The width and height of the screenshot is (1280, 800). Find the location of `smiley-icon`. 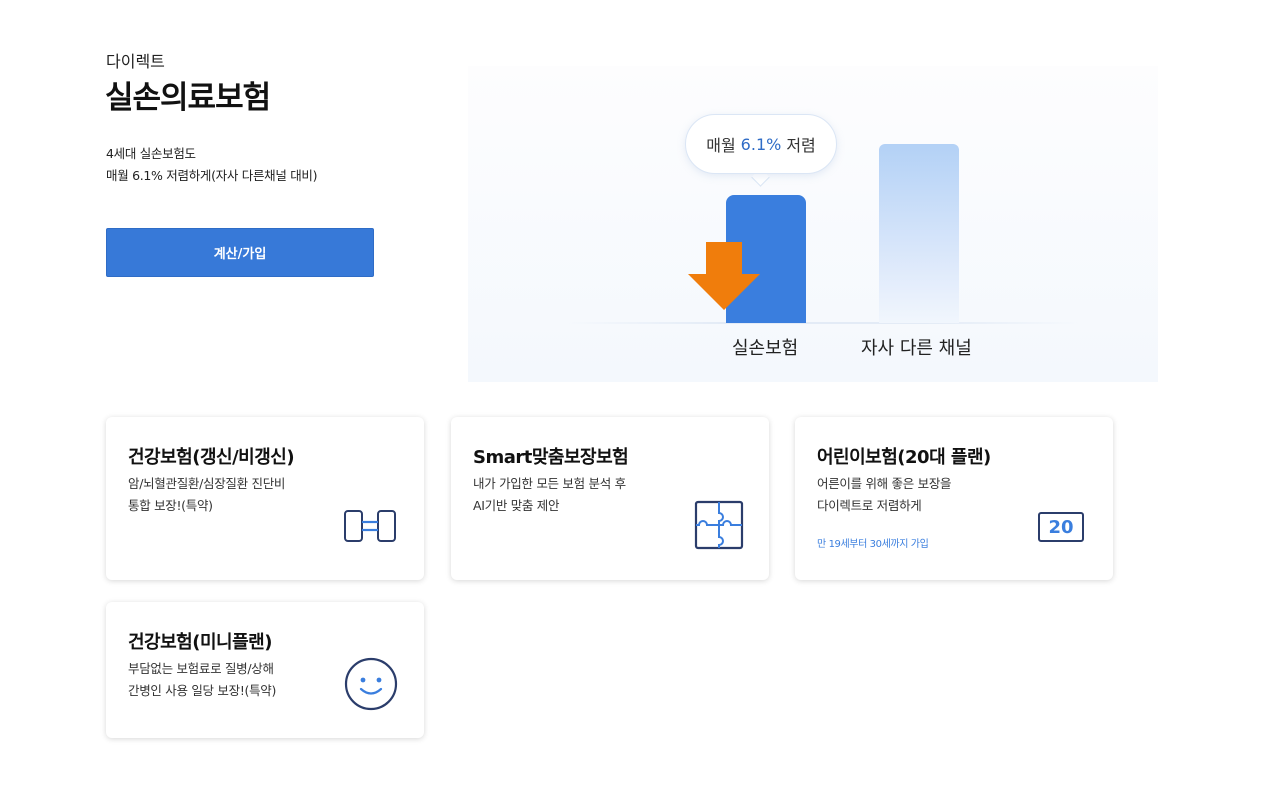

smiley-icon is located at coordinates (371, 684).